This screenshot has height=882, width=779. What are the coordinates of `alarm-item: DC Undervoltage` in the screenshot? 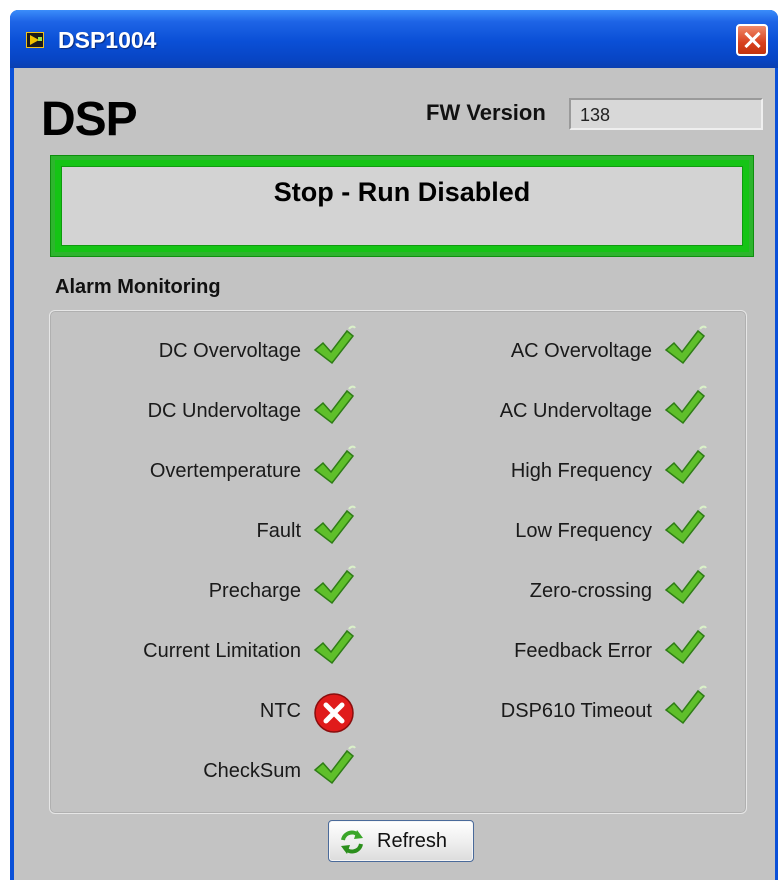 It's located at (197, 411).